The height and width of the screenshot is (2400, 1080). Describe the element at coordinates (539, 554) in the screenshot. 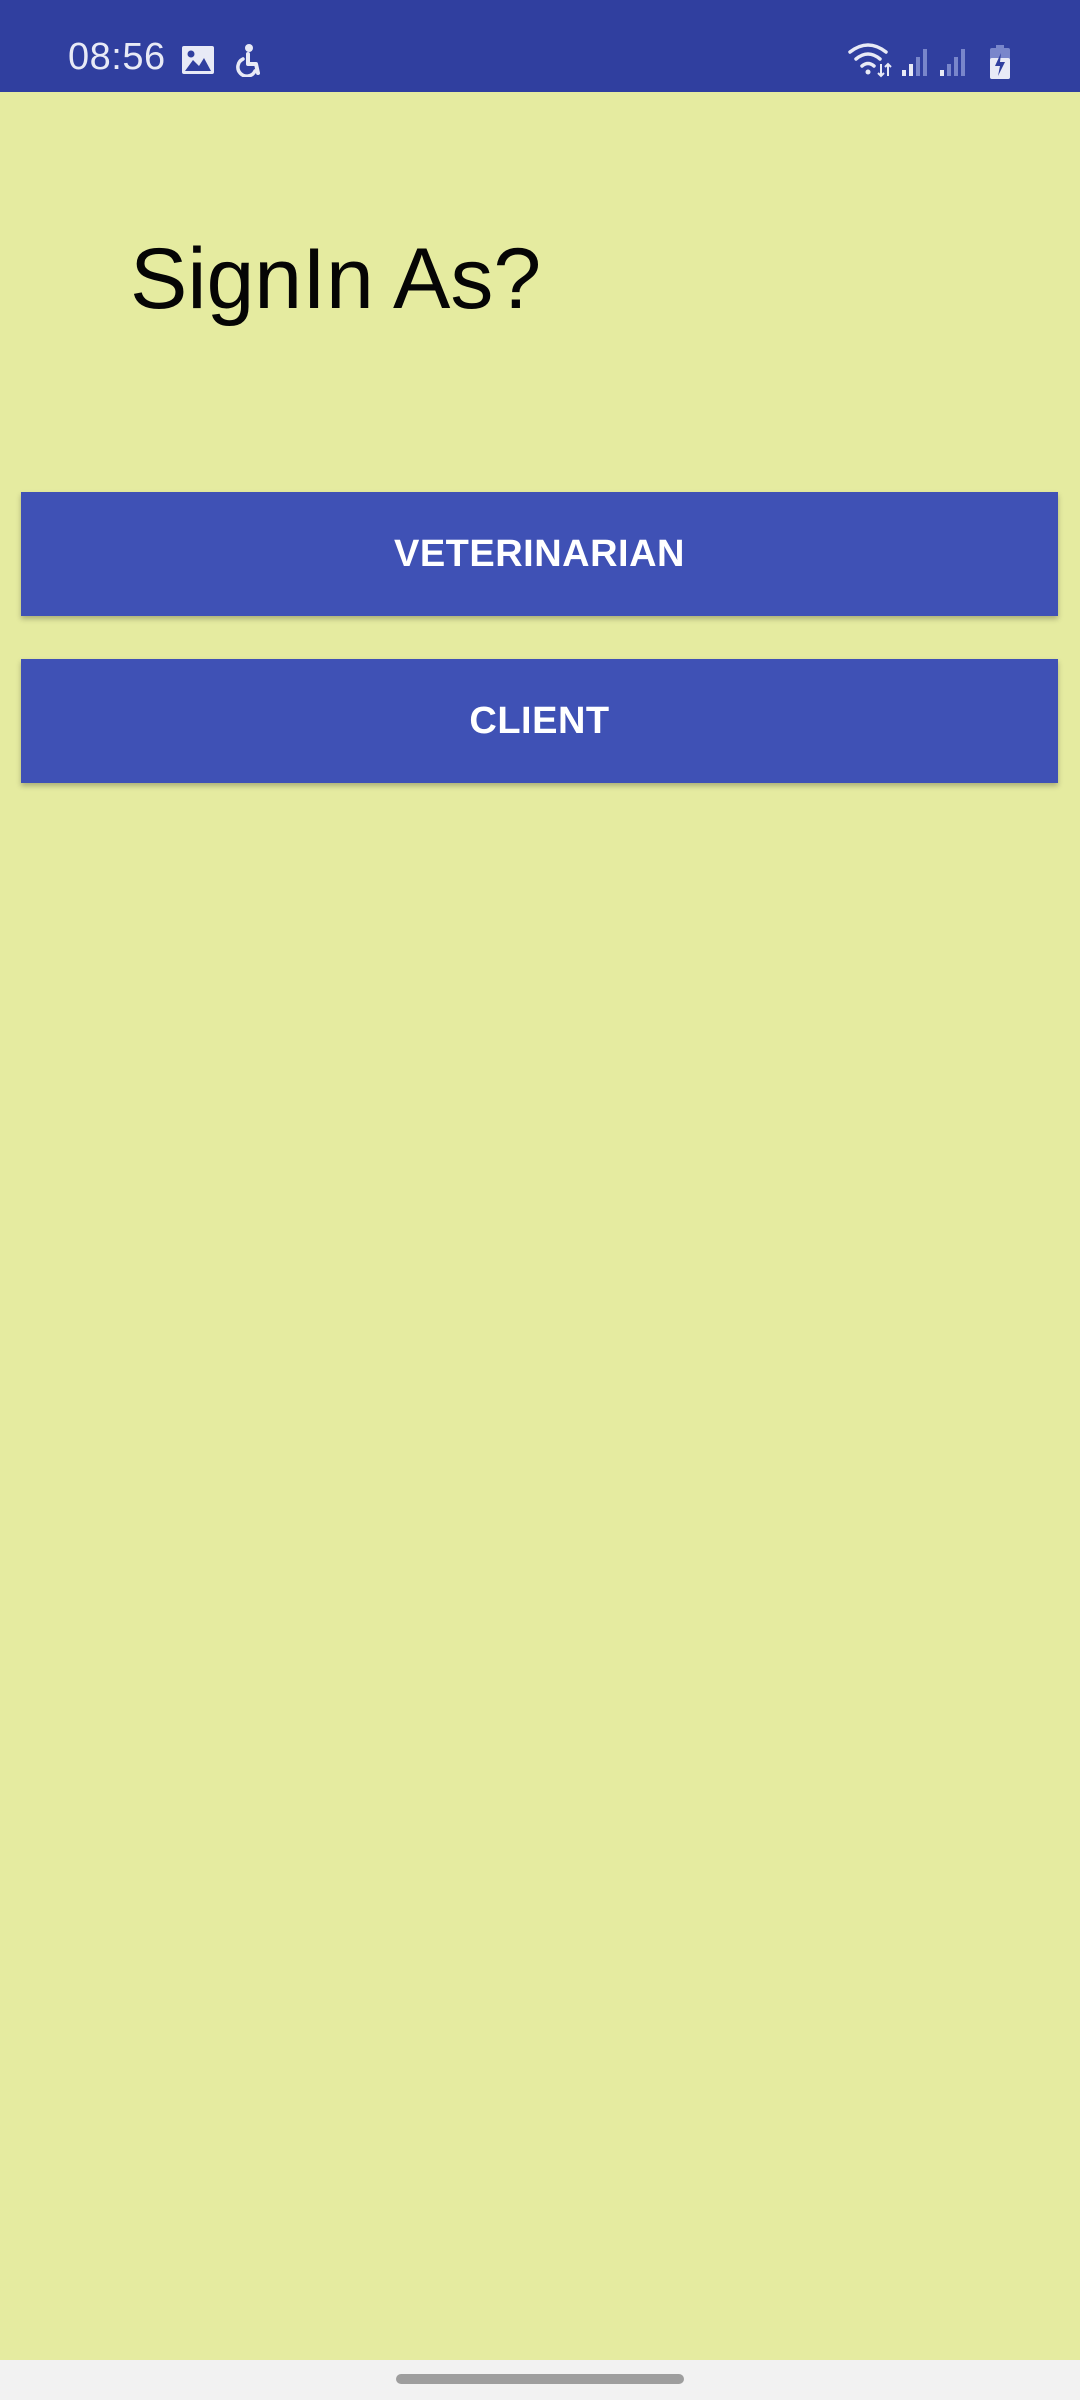

I see `veterinarian-button: VETERINARIAN` at that location.